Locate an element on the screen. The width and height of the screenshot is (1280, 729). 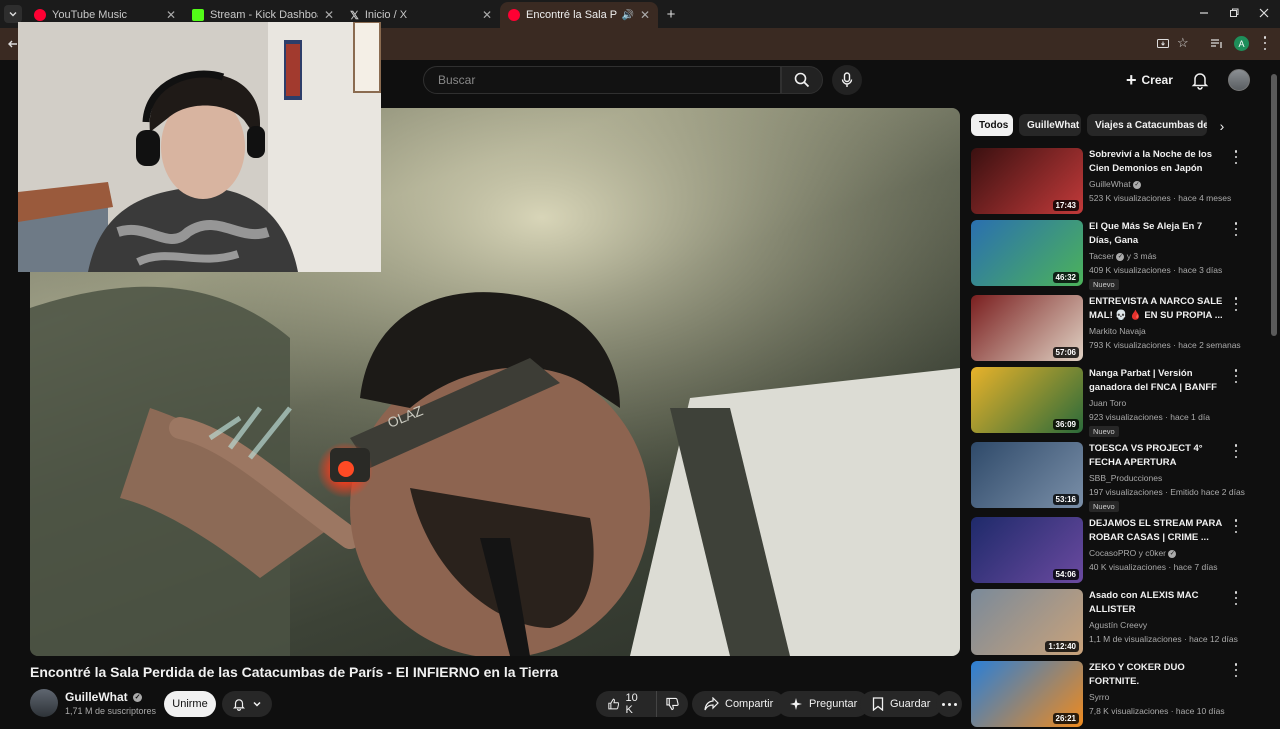
scrollbar is located at coordinates (1274, 205).